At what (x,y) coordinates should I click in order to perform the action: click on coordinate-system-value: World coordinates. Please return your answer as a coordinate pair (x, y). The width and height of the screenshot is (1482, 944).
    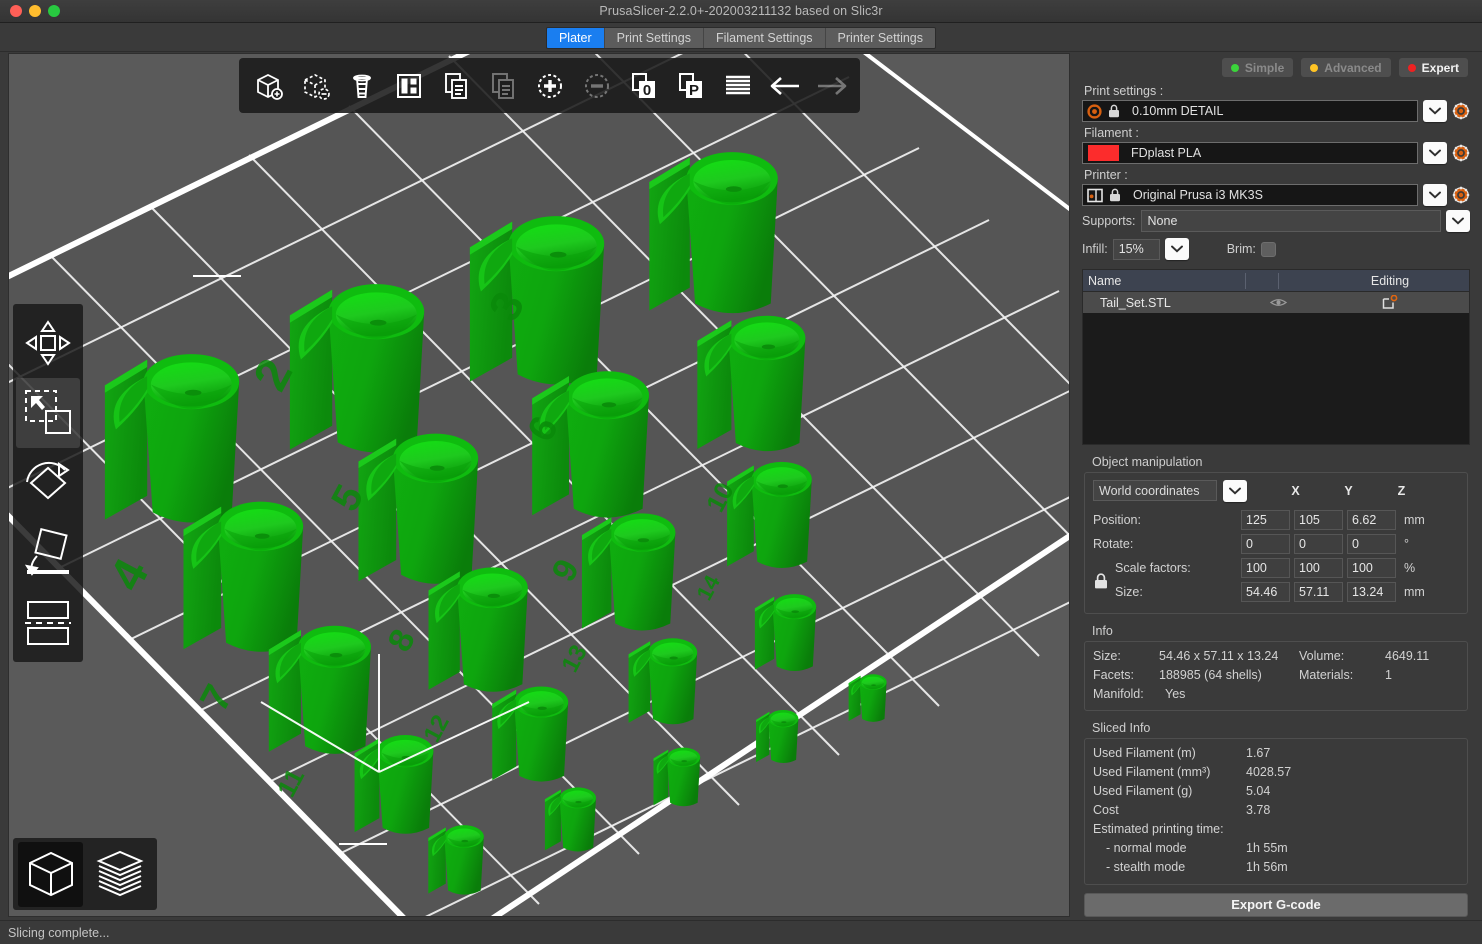
    Looking at the image, I should click on (1155, 491).